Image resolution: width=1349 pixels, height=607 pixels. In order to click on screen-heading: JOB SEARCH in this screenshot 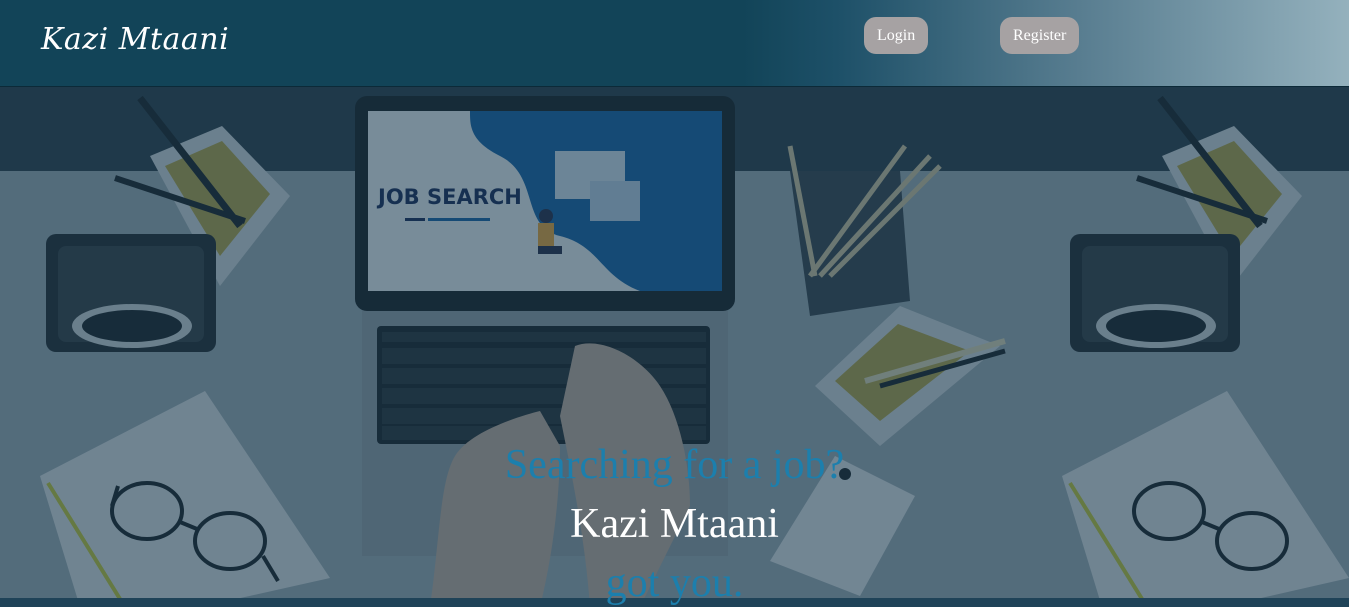, I will do `click(449, 197)`.